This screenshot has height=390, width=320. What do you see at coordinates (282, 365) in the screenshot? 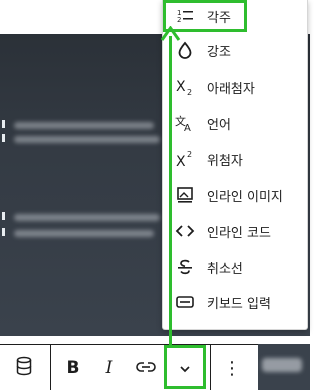
I see `blurred-button-text` at bounding box center [282, 365].